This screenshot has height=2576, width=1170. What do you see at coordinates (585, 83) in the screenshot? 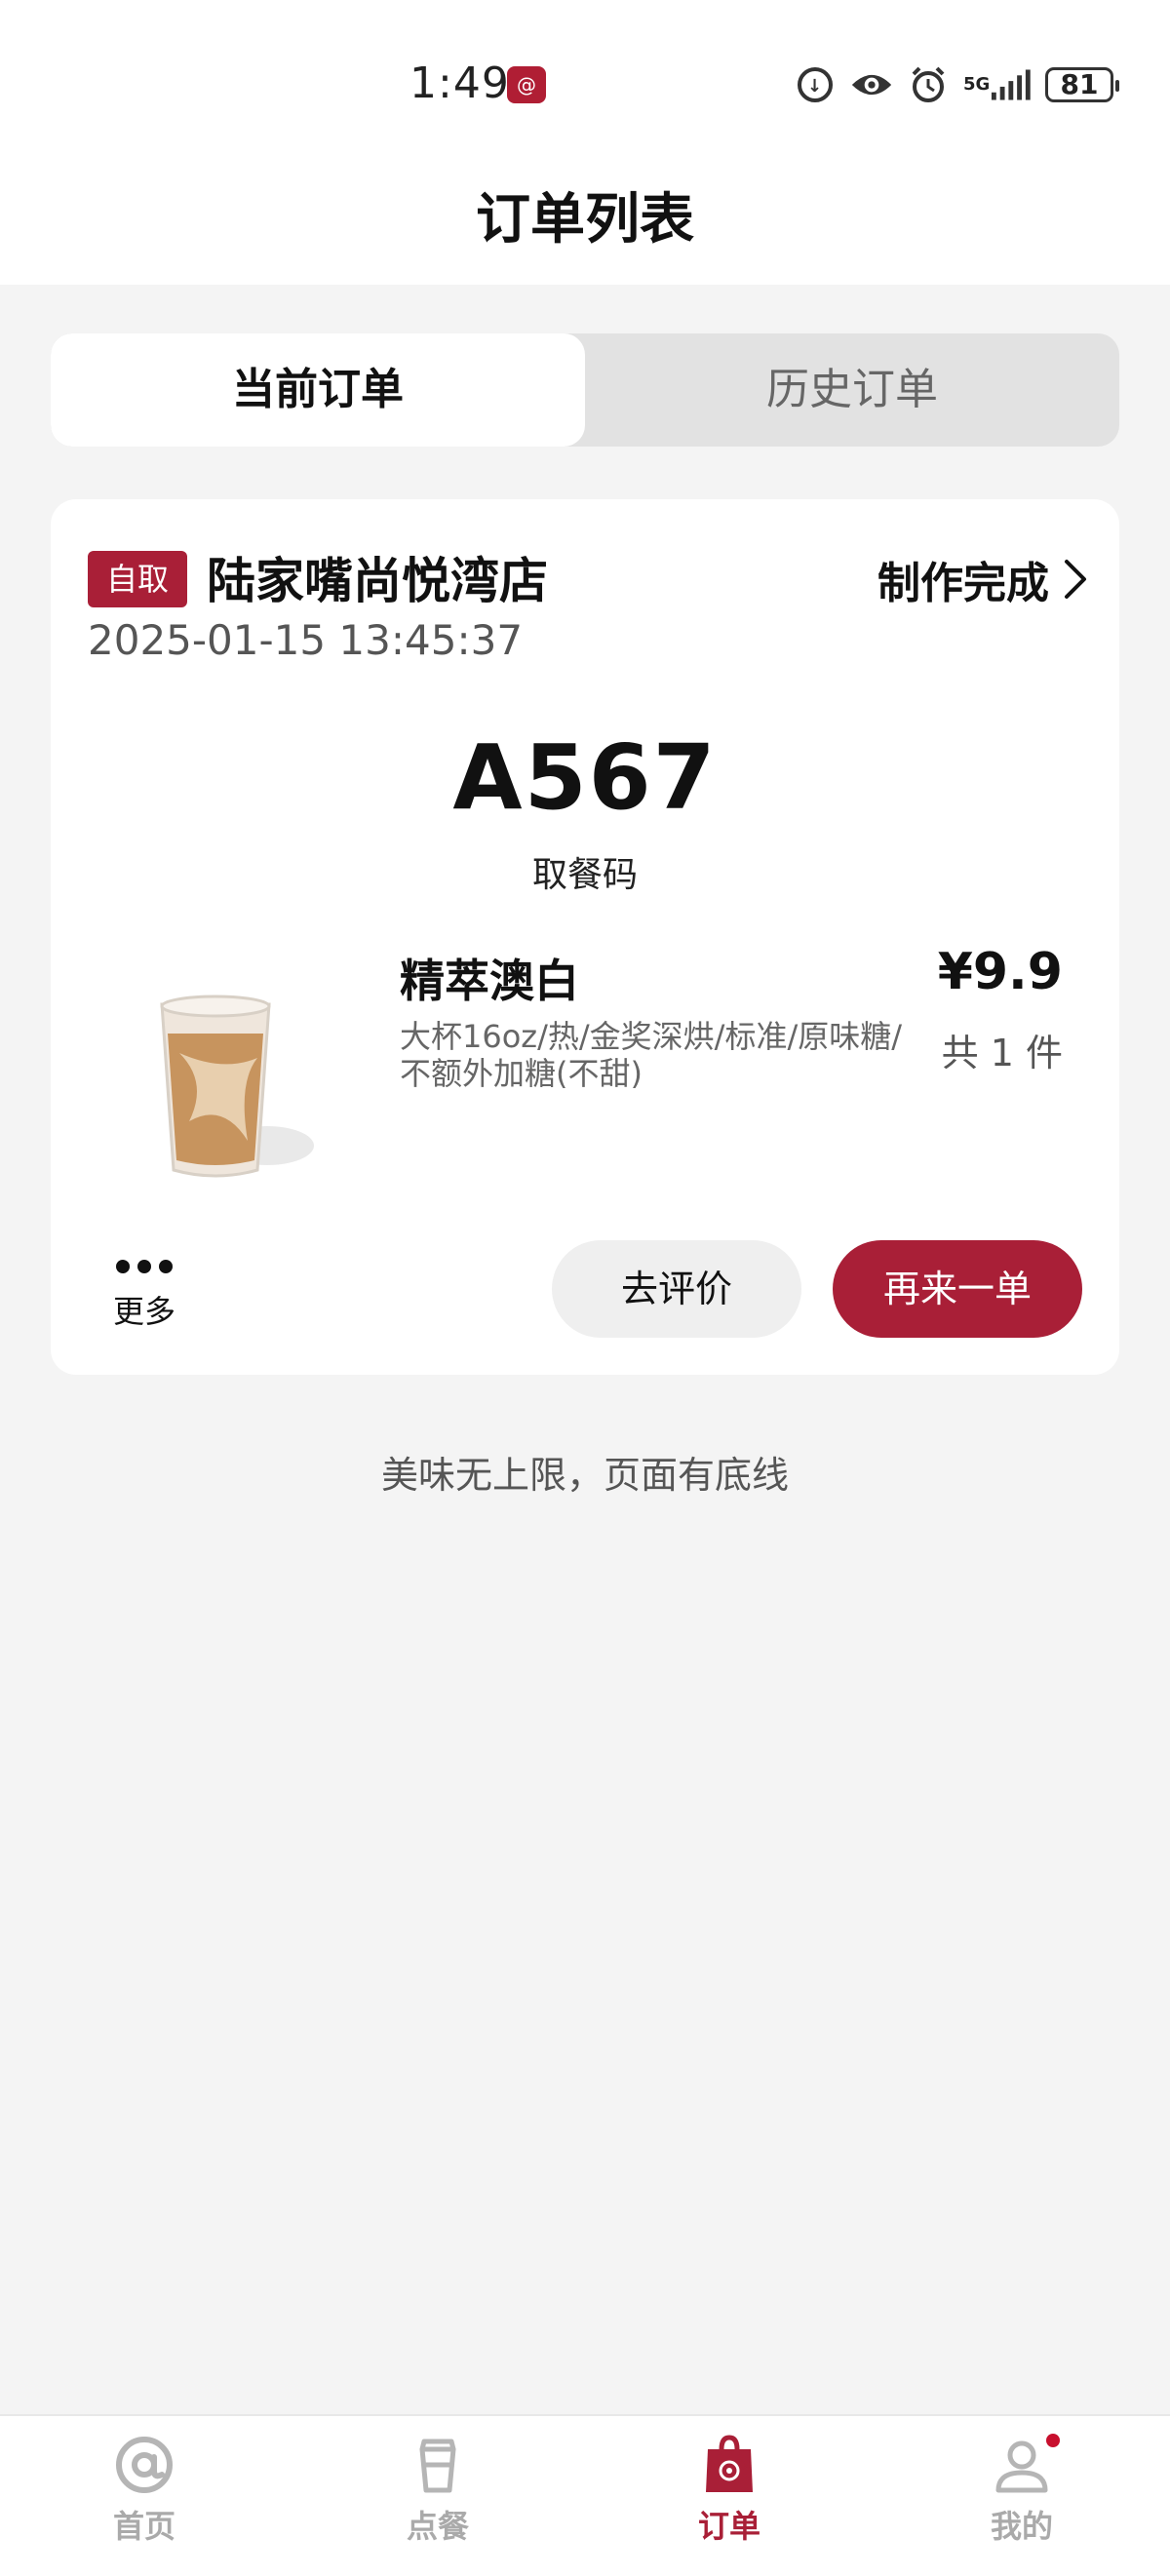
I see `status-bar: 1:49 @ ↓ 5G 81` at bounding box center [585, 83].